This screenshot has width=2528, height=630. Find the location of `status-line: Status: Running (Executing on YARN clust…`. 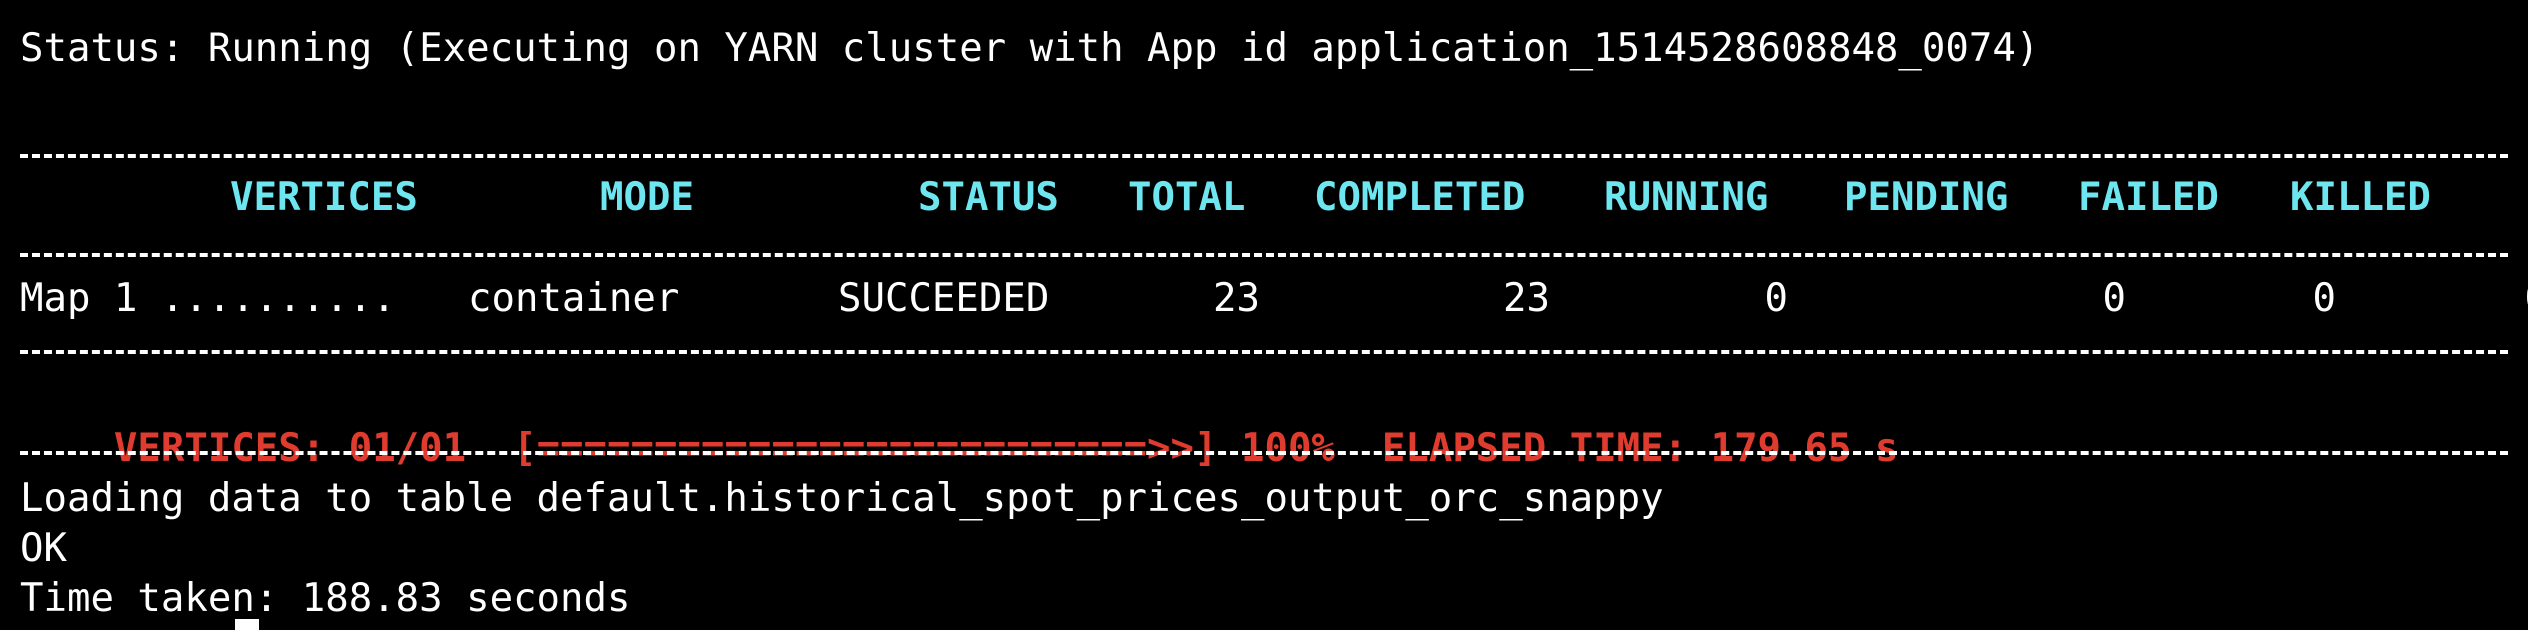

status-line: Status: Running (Executing on YARN clust… is located at coordinates (1030, 48).